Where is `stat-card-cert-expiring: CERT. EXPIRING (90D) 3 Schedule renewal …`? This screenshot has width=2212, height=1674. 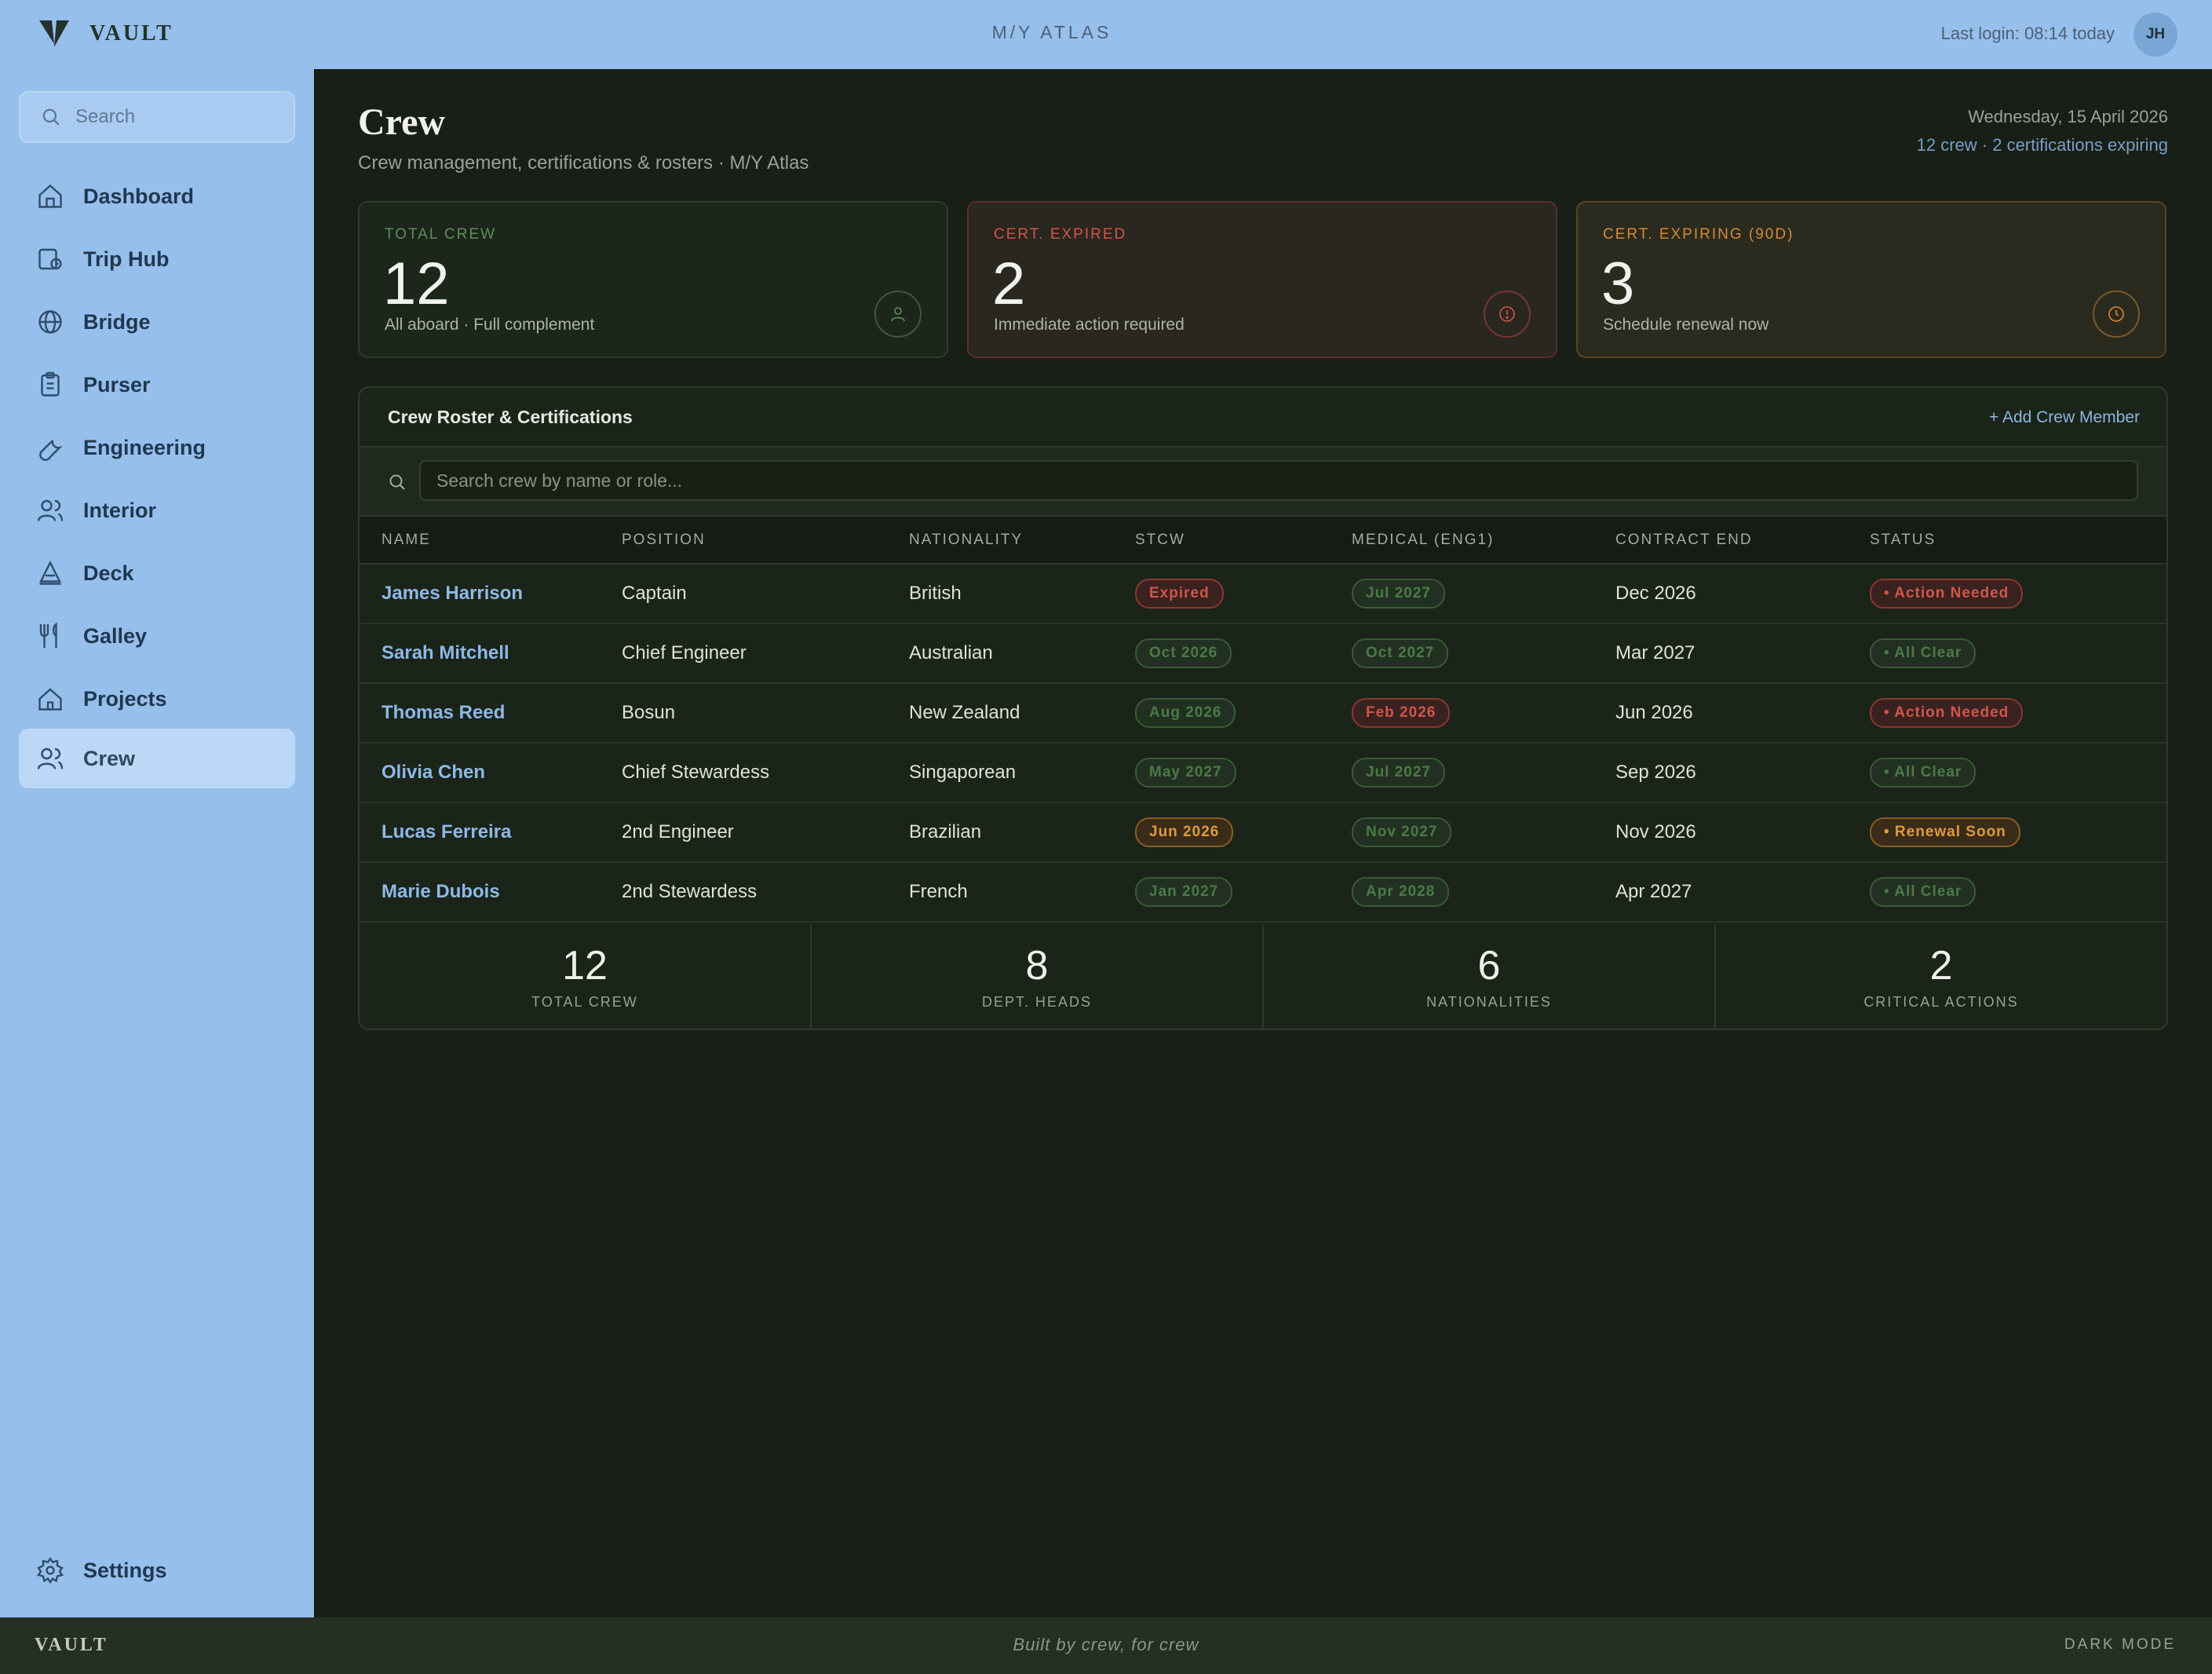
stat-card-cert-expiring: CERT. EXPIRING (90D) 3 Schedule renewal … is located at coordinates (1871, 279).